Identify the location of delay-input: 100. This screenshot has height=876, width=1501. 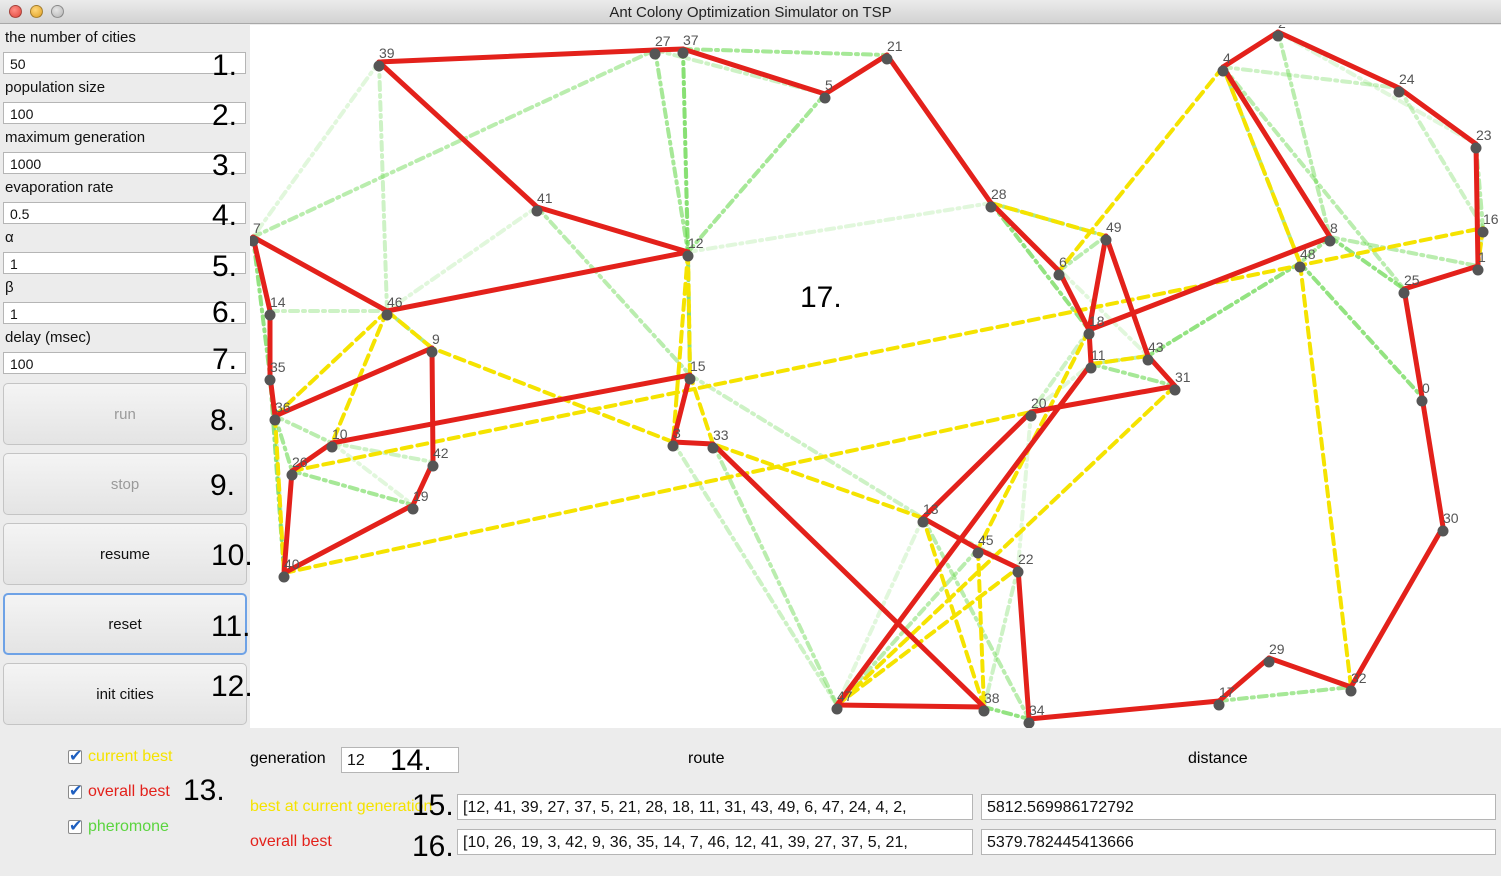
(124, 363).